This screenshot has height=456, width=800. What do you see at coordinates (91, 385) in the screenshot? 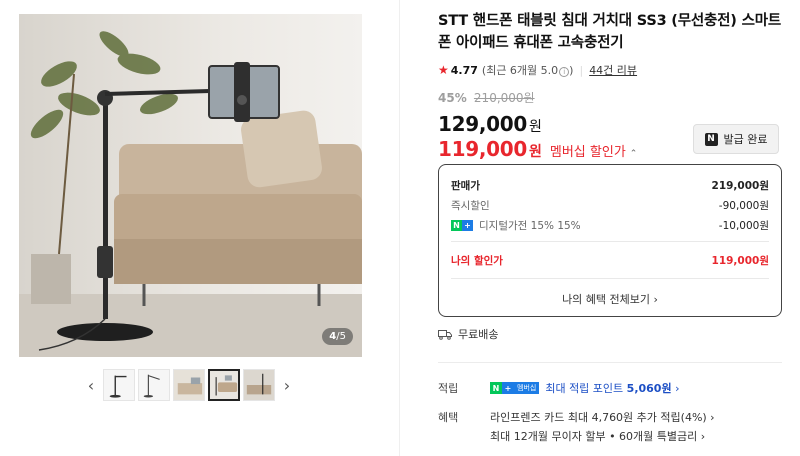
I see `prev-image-arrow: ‹` at bounding box center [91, 385].